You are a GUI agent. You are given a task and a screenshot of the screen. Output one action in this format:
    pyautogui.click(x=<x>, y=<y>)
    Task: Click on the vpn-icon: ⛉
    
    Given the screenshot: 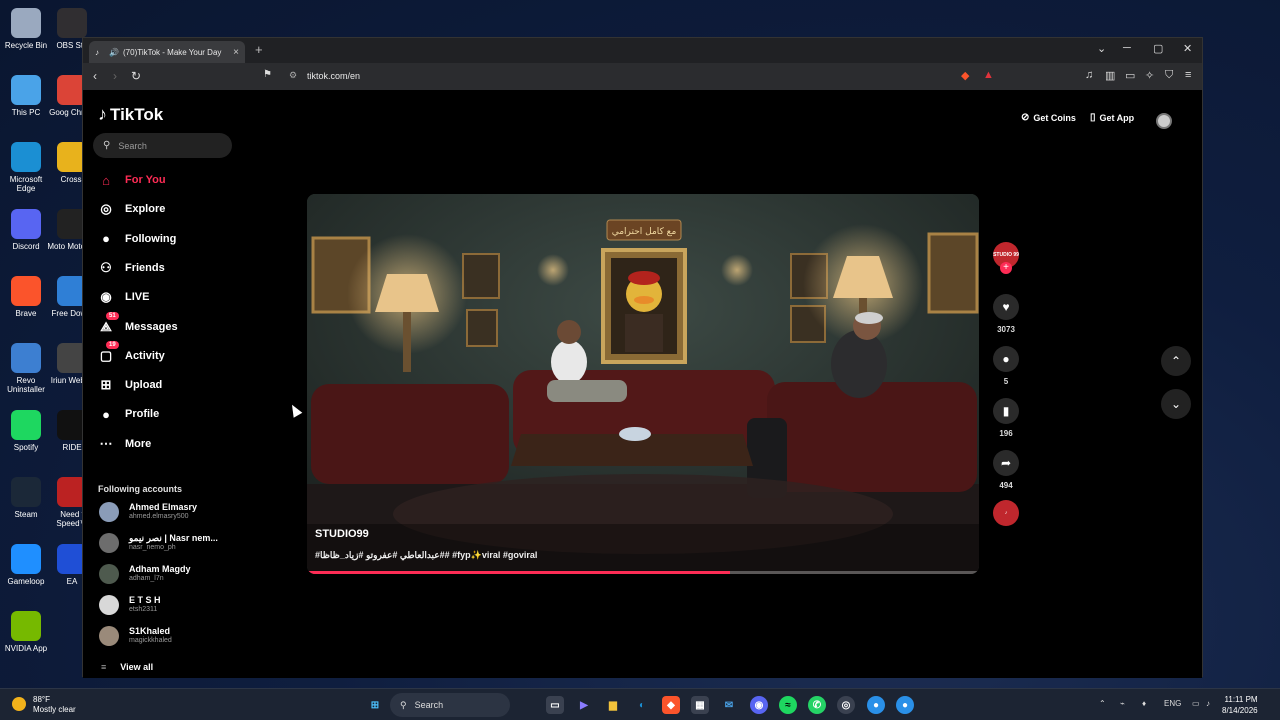 What is the action you would take?
    pyautogui.click(x=1169, y=75)
    